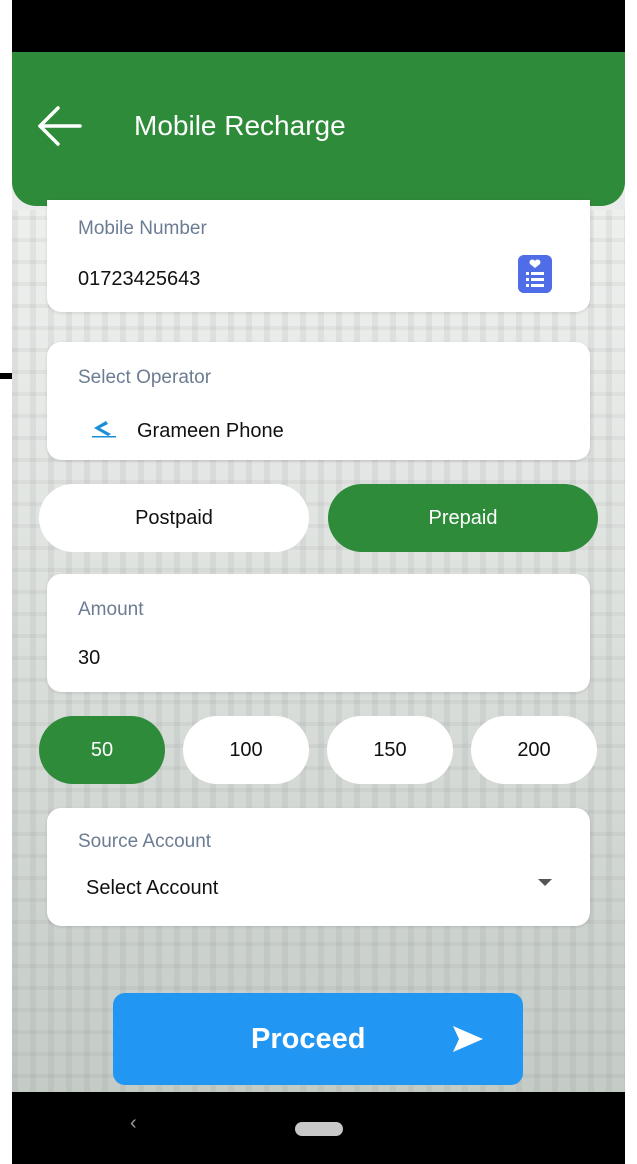 Image resolution: width=637 pixels, height=1164 pixels. Describe the element at coordinates (104, 429) in the screenshot. I see `grameenphone-logo-icon` at that location.